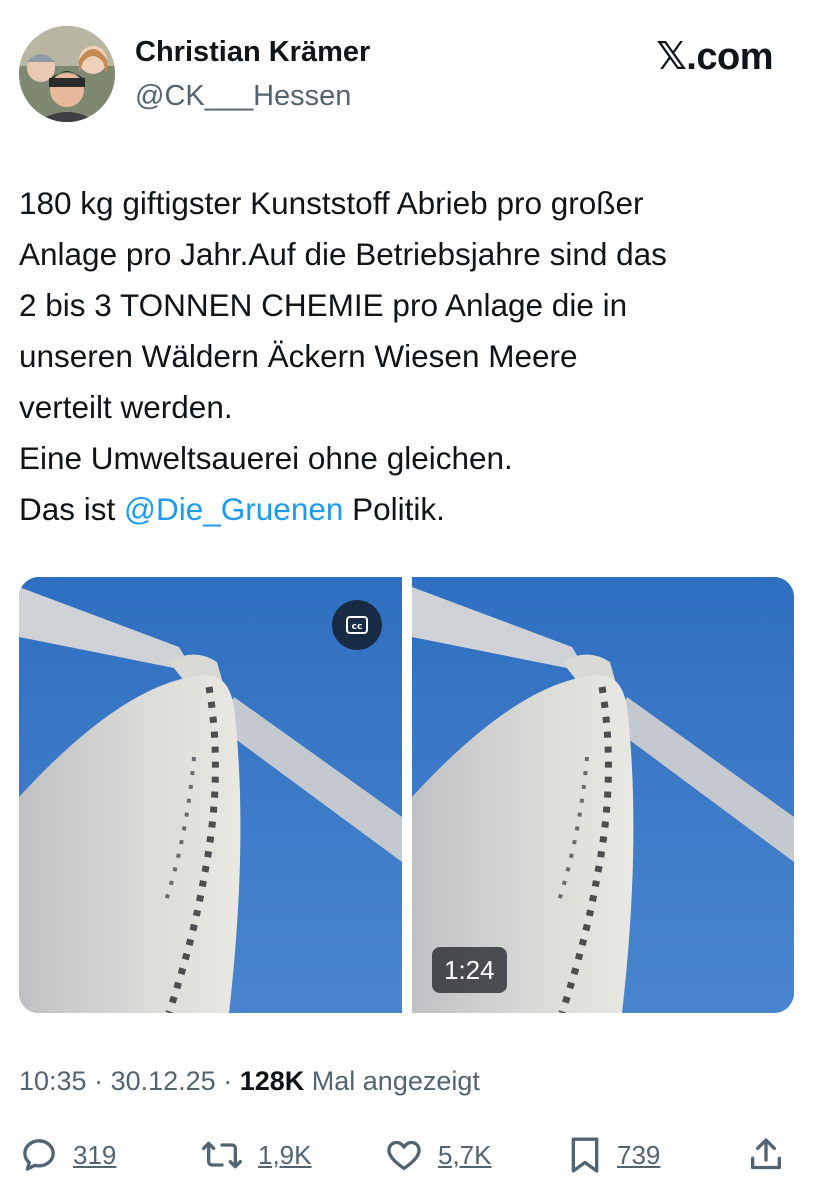 This screenshot has height=1200, width=813. I want to click on x-com-logo: 𝕏.com, so click(714, 57).